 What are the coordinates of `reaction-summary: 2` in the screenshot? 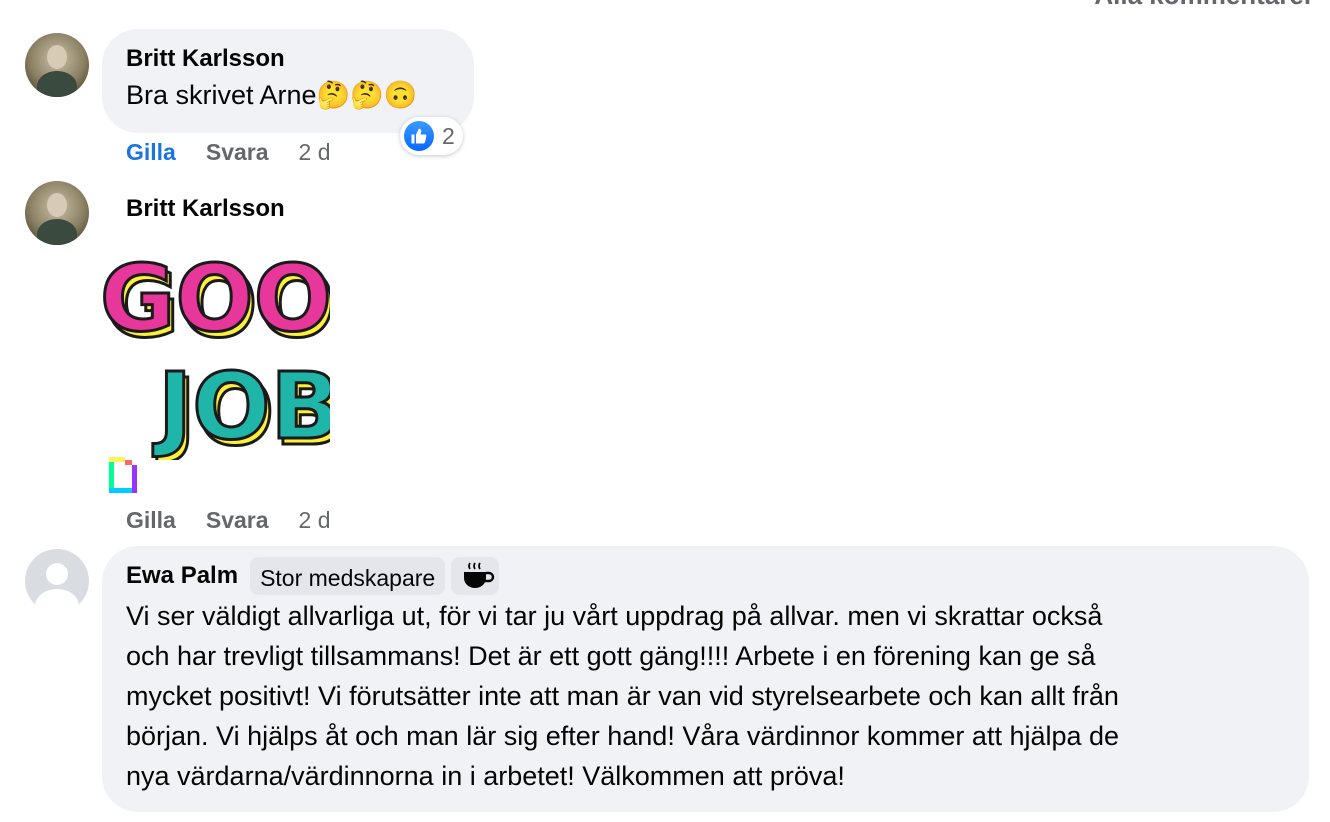 It's located at (431, 136).